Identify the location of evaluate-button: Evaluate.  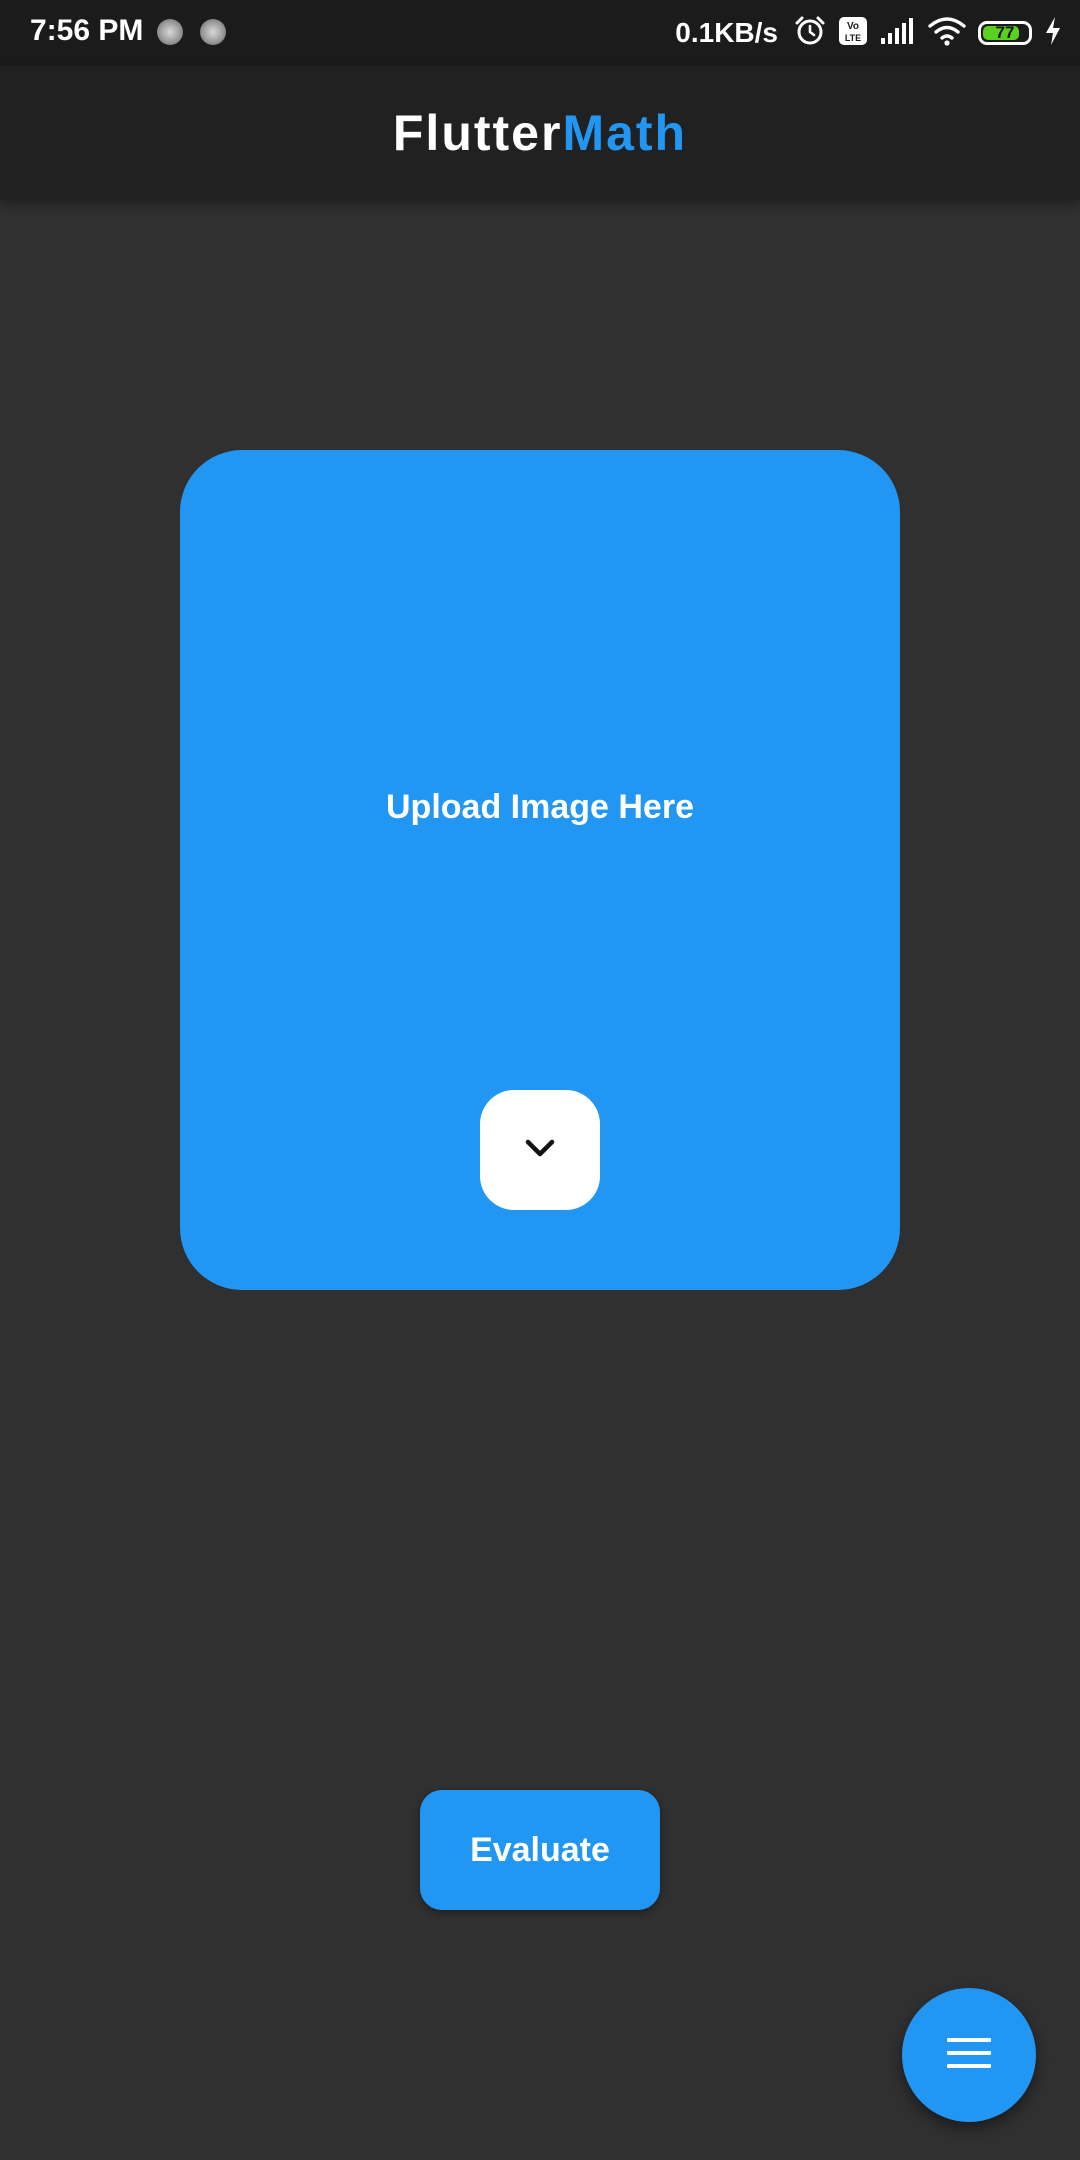
(540, 1850).